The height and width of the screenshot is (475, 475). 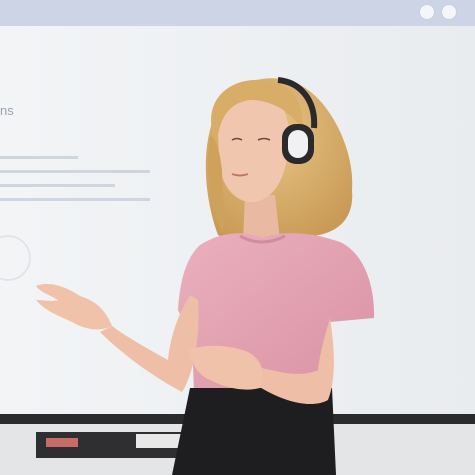 What do you see at coordinates (158, 441) in the screenshot?
I see `media-device` at bounding box center [158, 441].